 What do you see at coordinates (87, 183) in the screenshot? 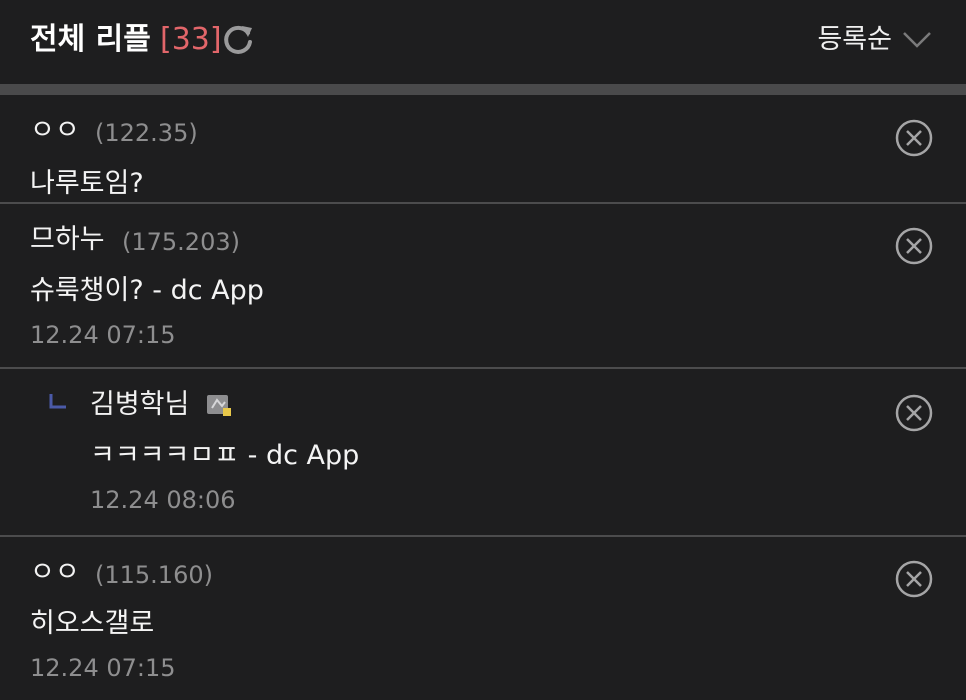
I see `comment-text: 나루토임?` at bounding box center [87, 183].